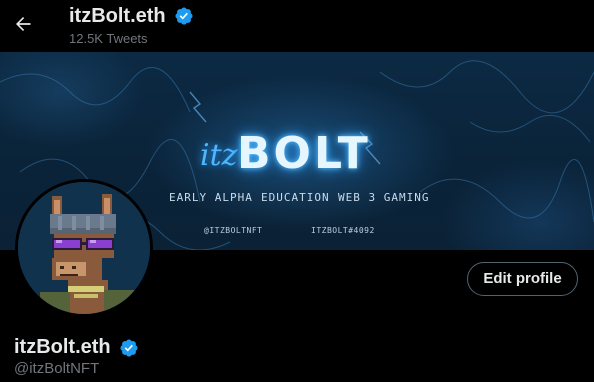 The height and width of the screenshot is (382, 594). Describe the element at coordinates (343, 230) in the screenshot. I see `banner-handle-discord: ITZBOLT#4092` at that location.